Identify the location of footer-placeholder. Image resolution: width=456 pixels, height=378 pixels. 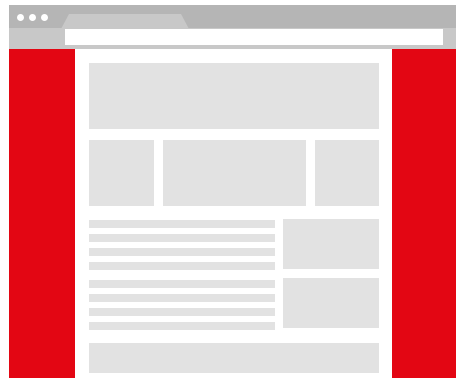
(234, 358).